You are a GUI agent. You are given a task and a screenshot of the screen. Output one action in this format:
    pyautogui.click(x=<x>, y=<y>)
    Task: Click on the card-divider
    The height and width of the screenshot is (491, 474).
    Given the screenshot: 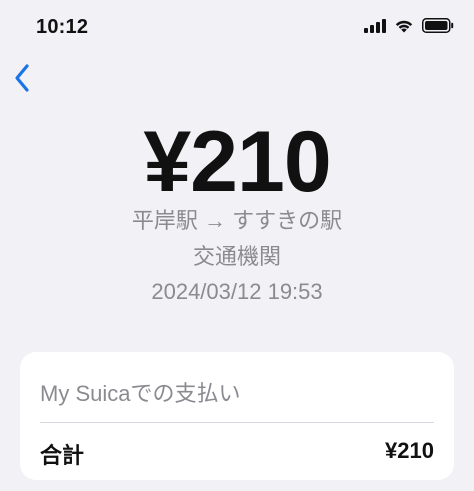 What is the action you would take?
    pyautogui.click(x=237, y=422)
    